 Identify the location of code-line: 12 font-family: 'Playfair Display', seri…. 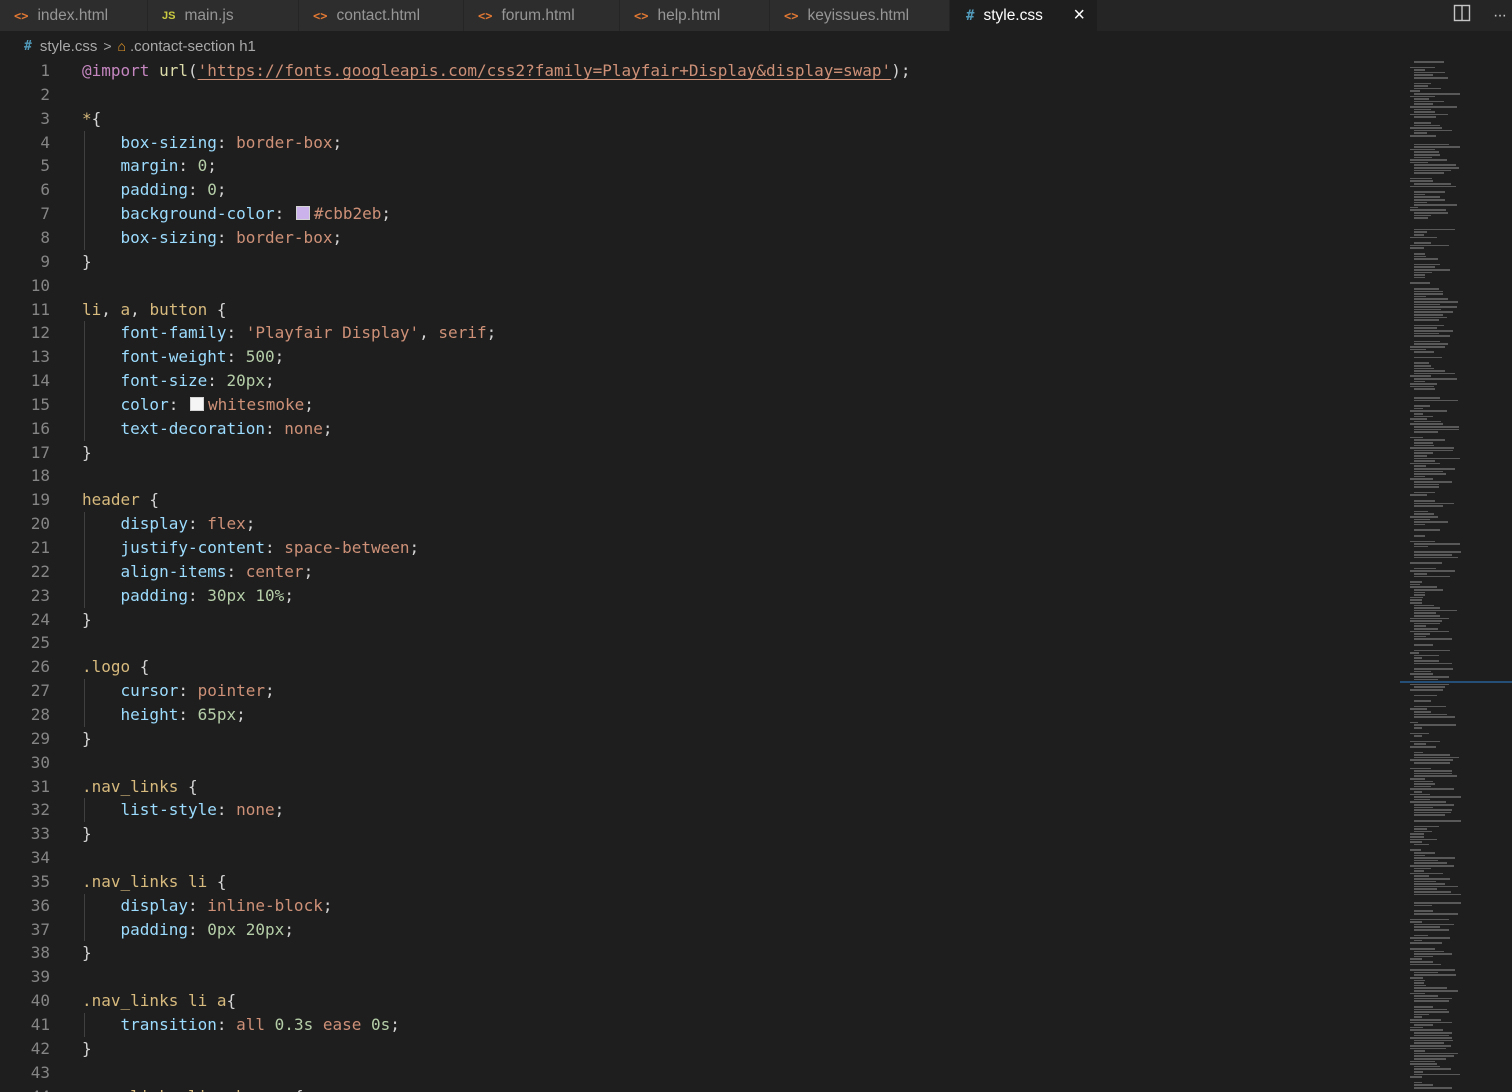
(700, 333).